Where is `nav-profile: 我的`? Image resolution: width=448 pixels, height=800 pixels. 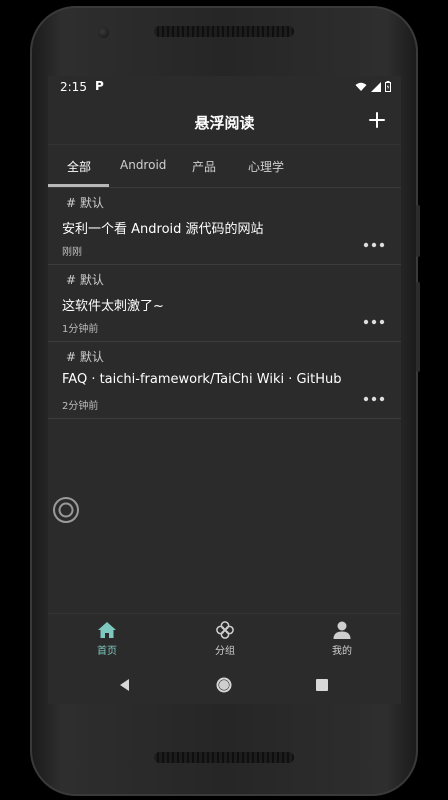 nav-profile: 我的 is located at coordinates (342, 639).